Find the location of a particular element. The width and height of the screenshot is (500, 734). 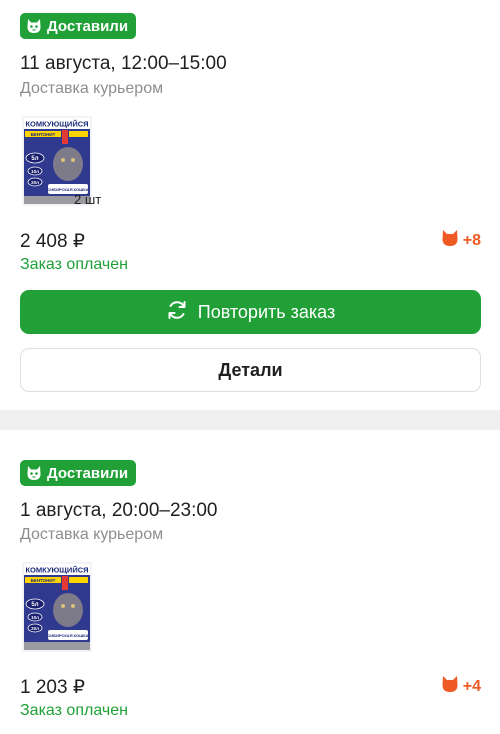

refresh-icon is located at coordinates (177, 312).